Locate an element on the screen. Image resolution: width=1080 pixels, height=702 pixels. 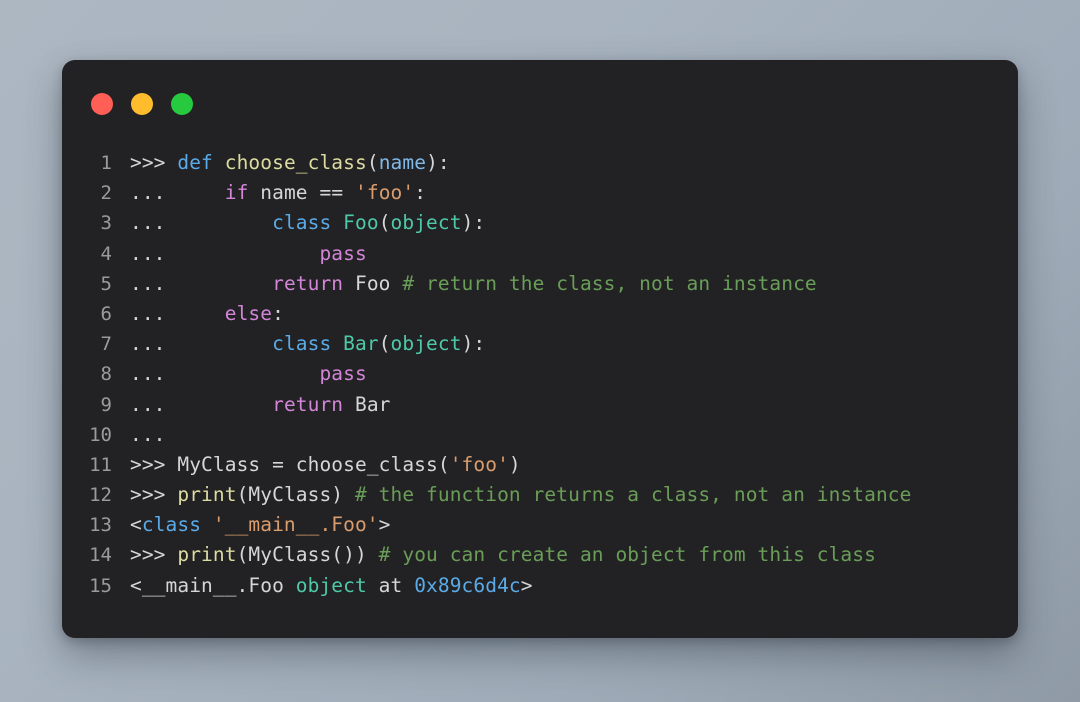
token-comment: # return the class, not an instance is located at coordinates (609, 283).